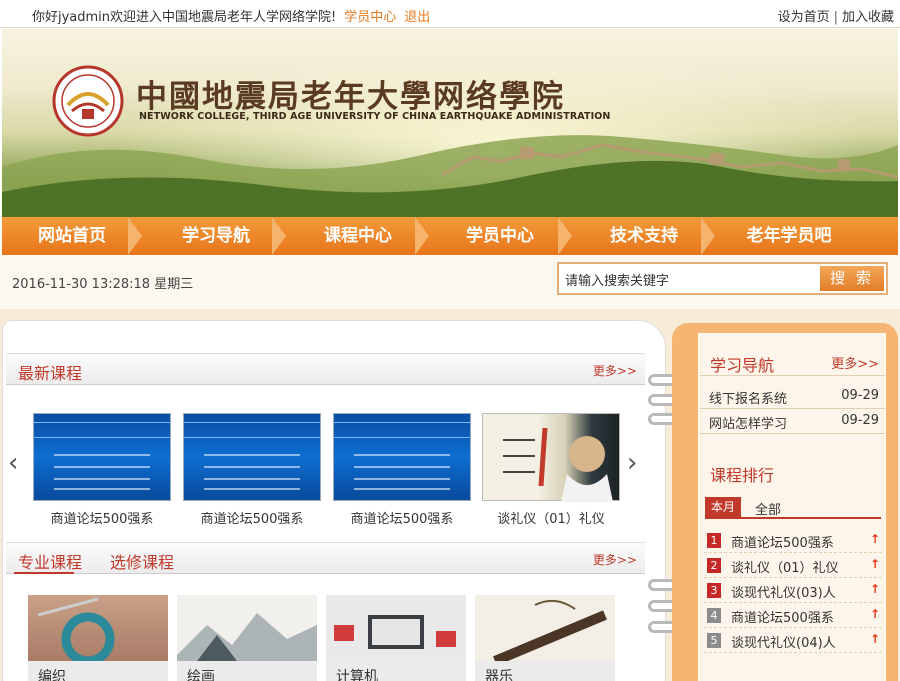 Image resolution: width=900 pixels, height=681 pixels. Describe the element at coordinates (789, 236) in the screenshot. I see `nav-student-forum: 老年学员吧` at that location.